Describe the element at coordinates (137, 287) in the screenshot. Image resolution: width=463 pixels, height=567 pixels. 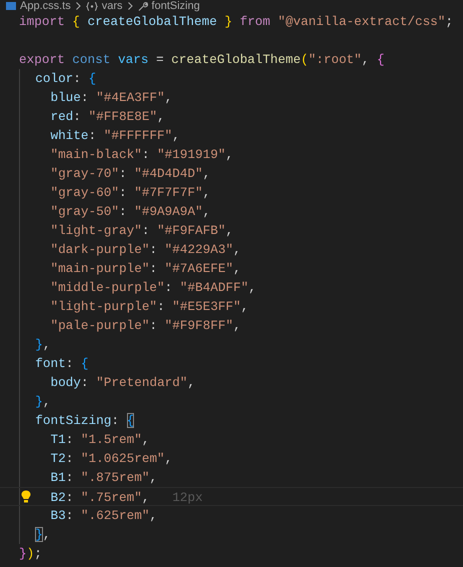
I see `code-line: "middle-purple": "#B4ADFF",` at that location.